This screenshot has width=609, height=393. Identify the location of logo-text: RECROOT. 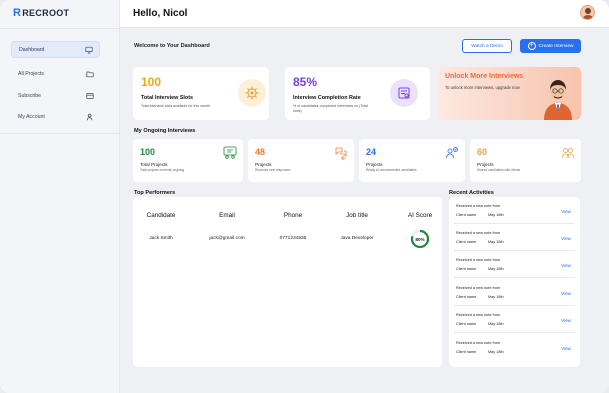
(46, 13).